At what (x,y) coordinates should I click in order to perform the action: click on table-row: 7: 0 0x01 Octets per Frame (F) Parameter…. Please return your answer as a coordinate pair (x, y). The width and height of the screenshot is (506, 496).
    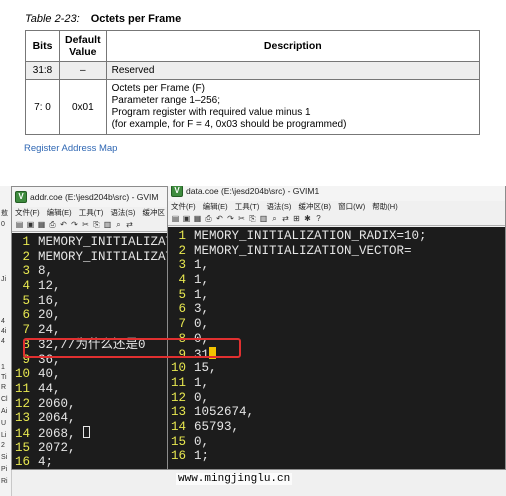
    Looking at the image, I should click on (253, 107).